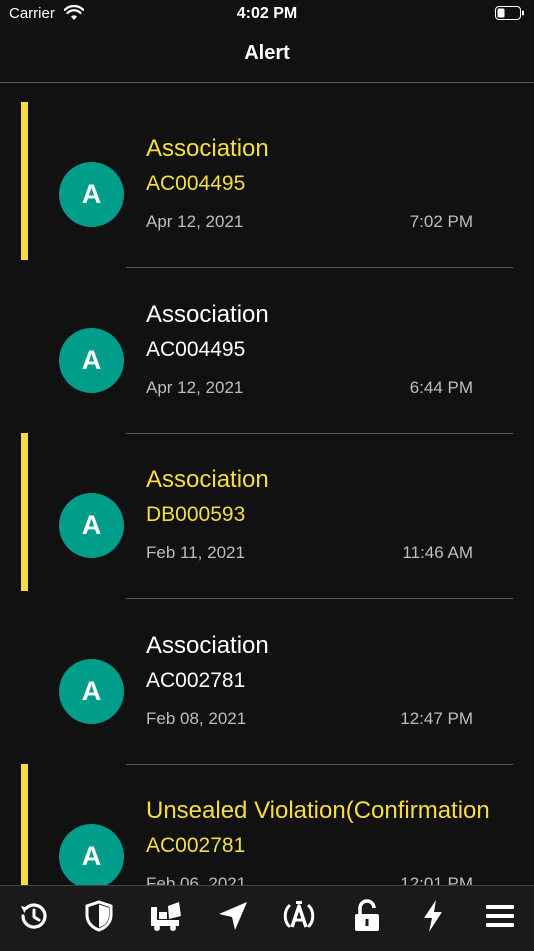 The width and height of the screenshot is (534, 951). Describe the element at coordinates (436, 879) in the screenshot. I see `alert-time: 12:01 PM` at that location.